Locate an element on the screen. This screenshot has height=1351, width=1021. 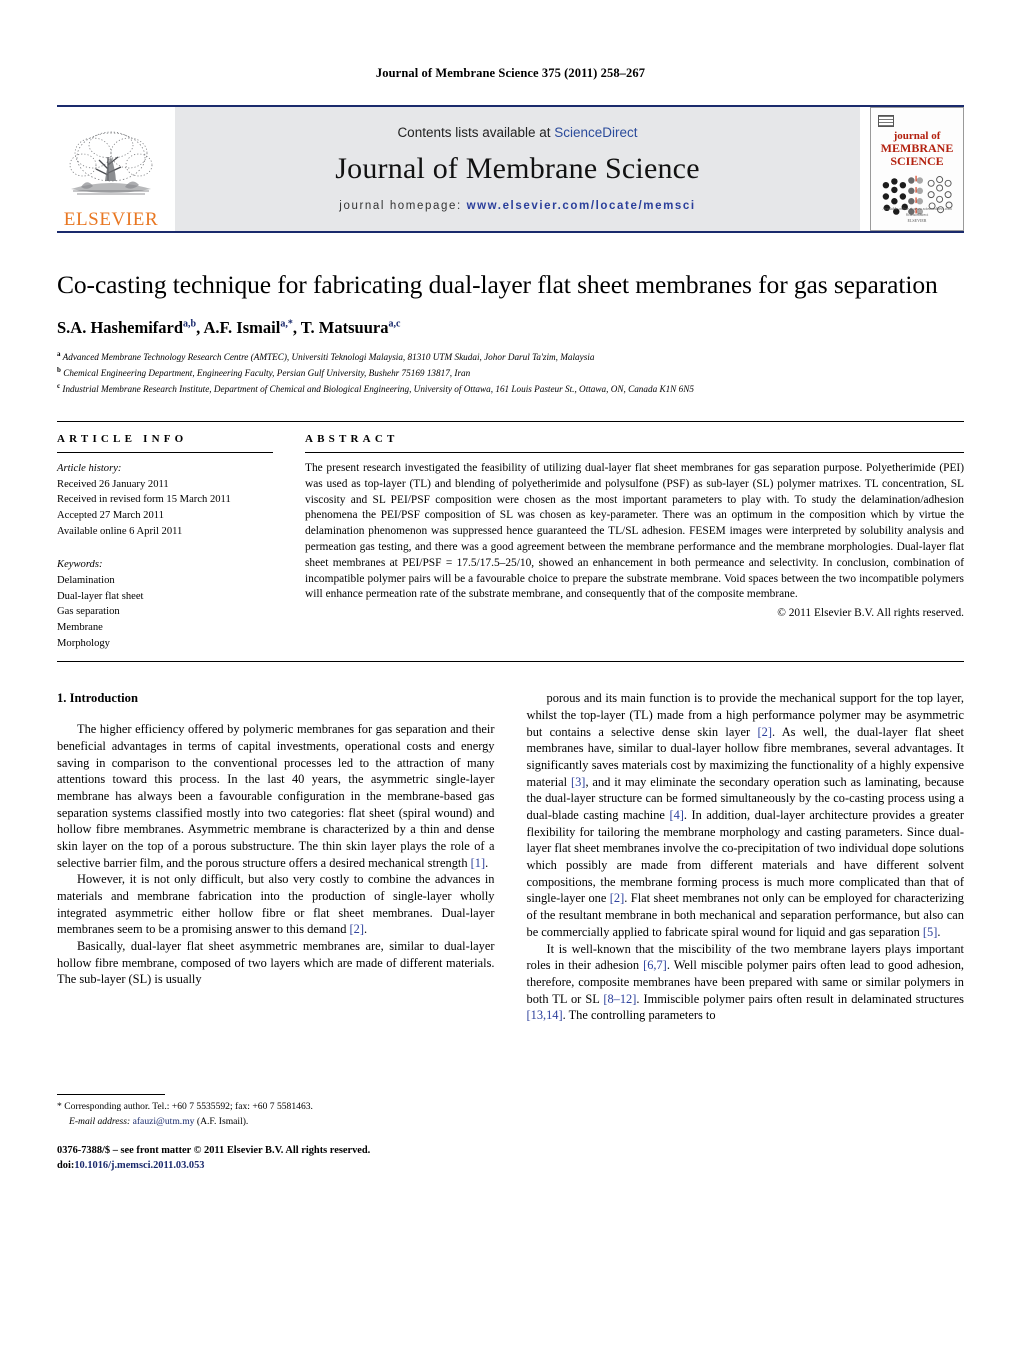
article-info-rule is located at coordinates (165, 453).